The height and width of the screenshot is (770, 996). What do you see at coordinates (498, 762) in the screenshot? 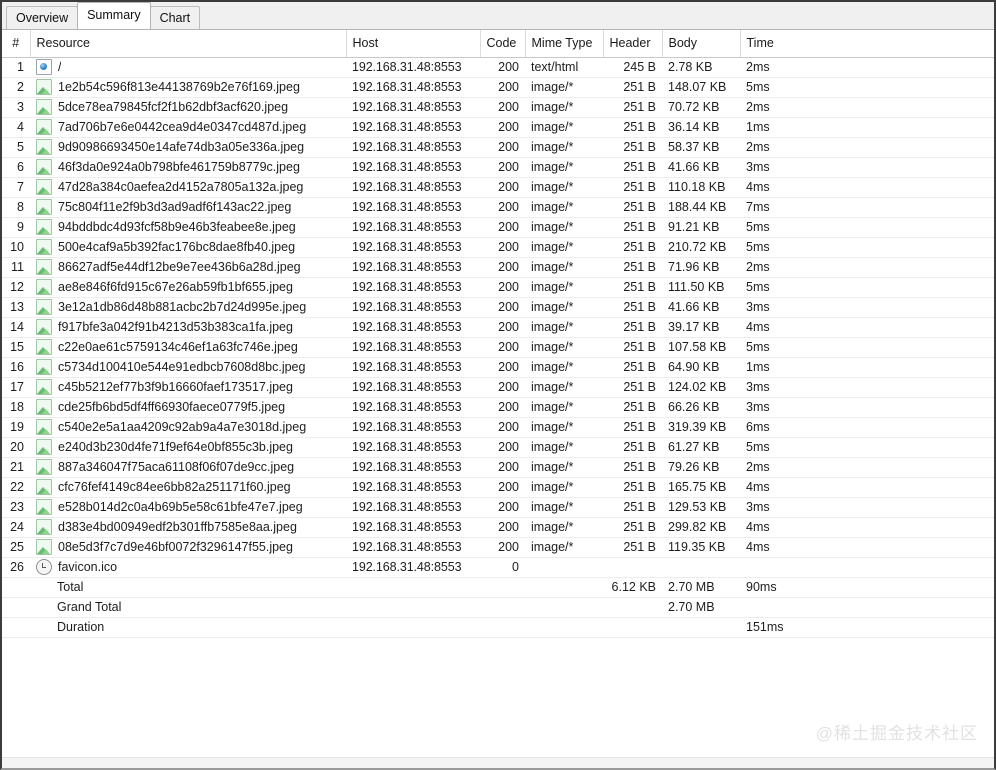
I see `horizontal-scrollbar` at bounding box center [498, 762].